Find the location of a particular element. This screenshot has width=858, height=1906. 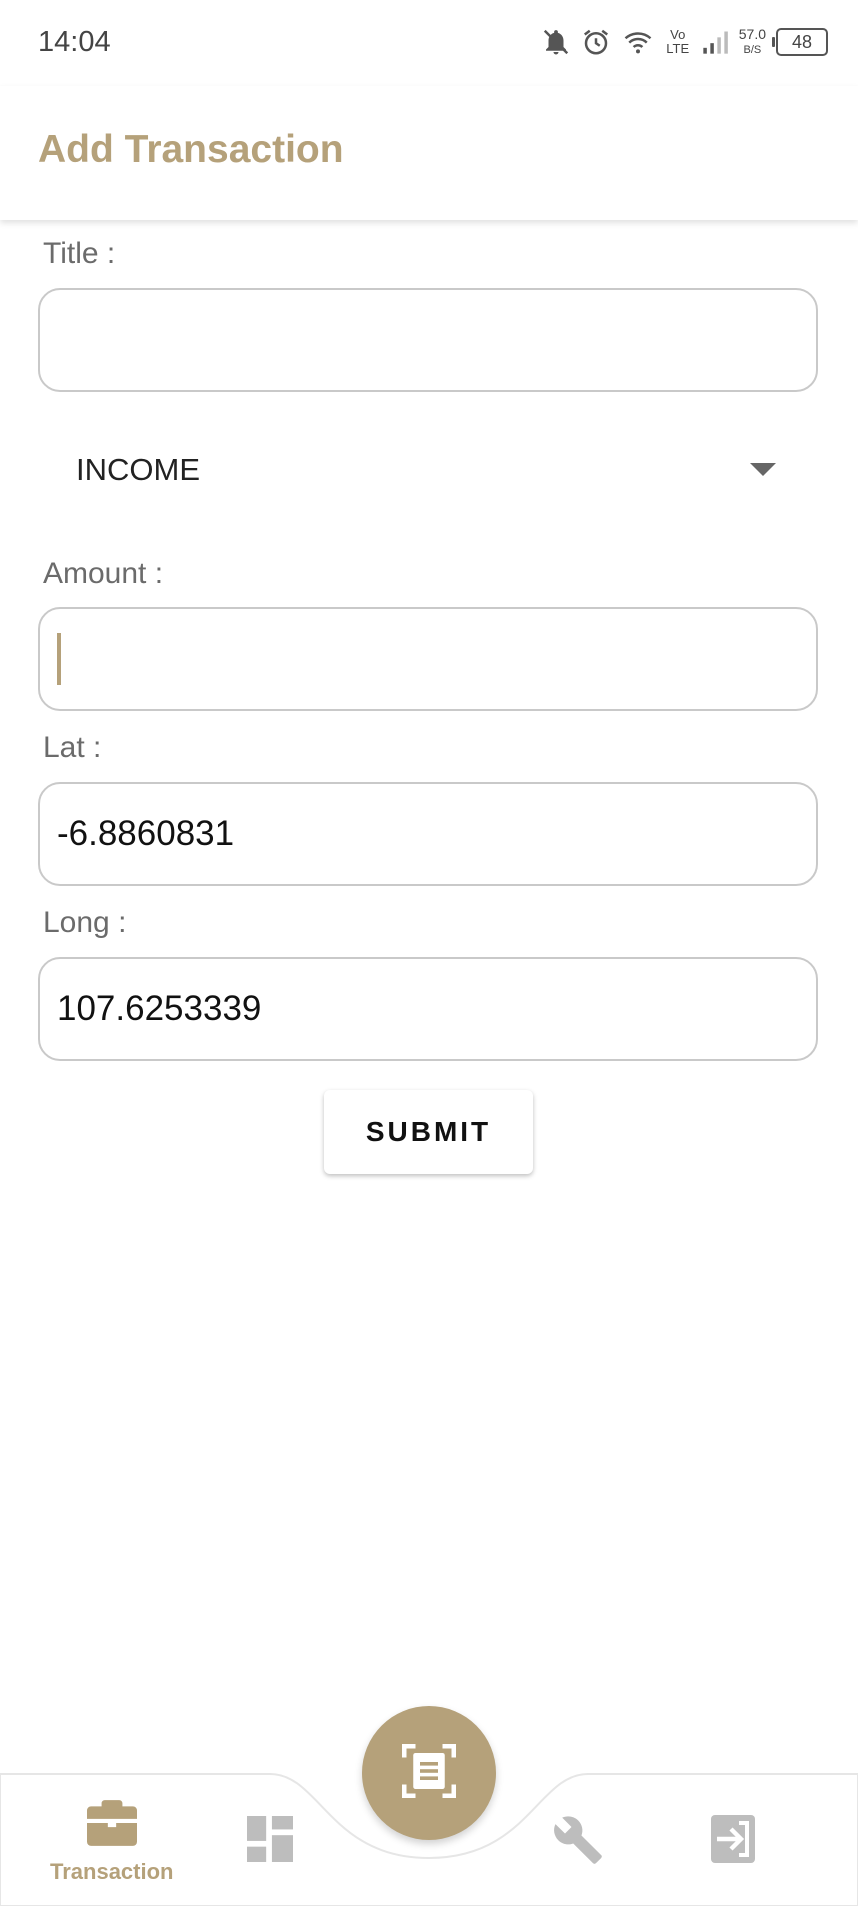

page-title: Add Transaction is located at coordinates (191, 149).